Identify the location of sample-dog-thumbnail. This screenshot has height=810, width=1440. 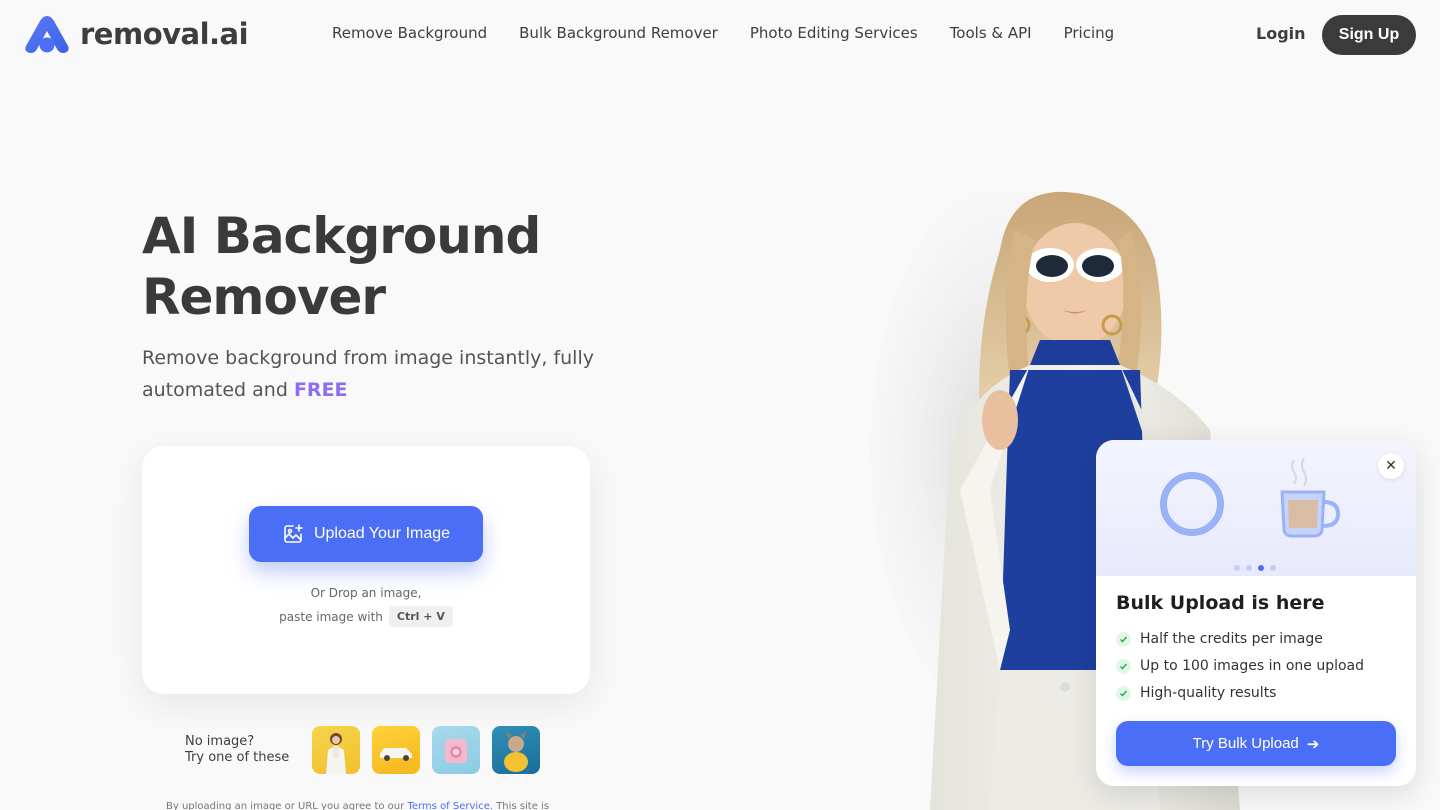
(516, 750).